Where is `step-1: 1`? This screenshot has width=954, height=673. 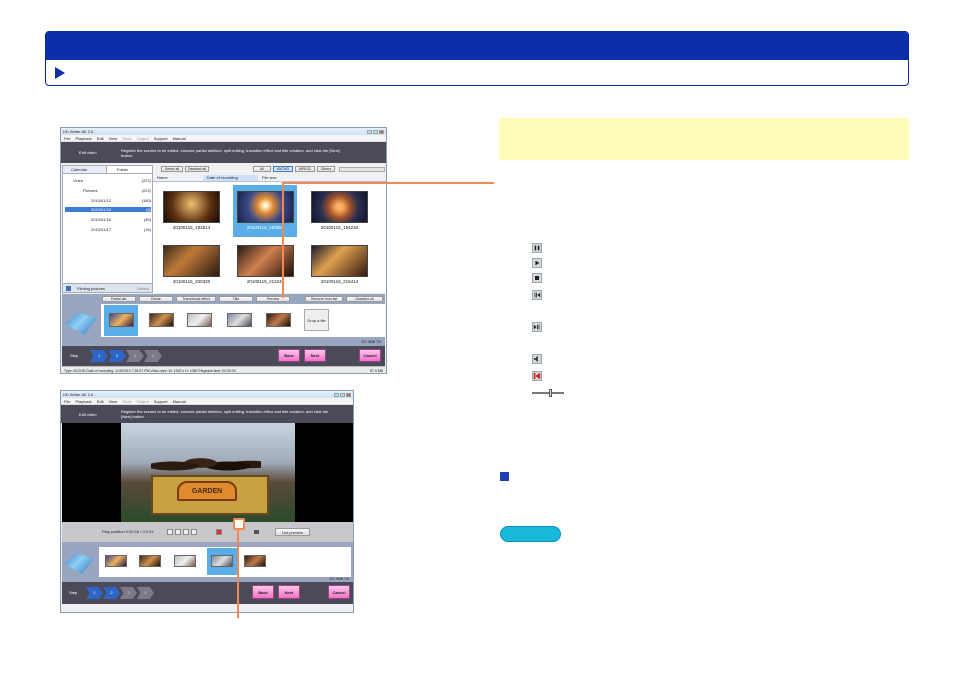
step-1: 1 is located at coordinates (99, 356).